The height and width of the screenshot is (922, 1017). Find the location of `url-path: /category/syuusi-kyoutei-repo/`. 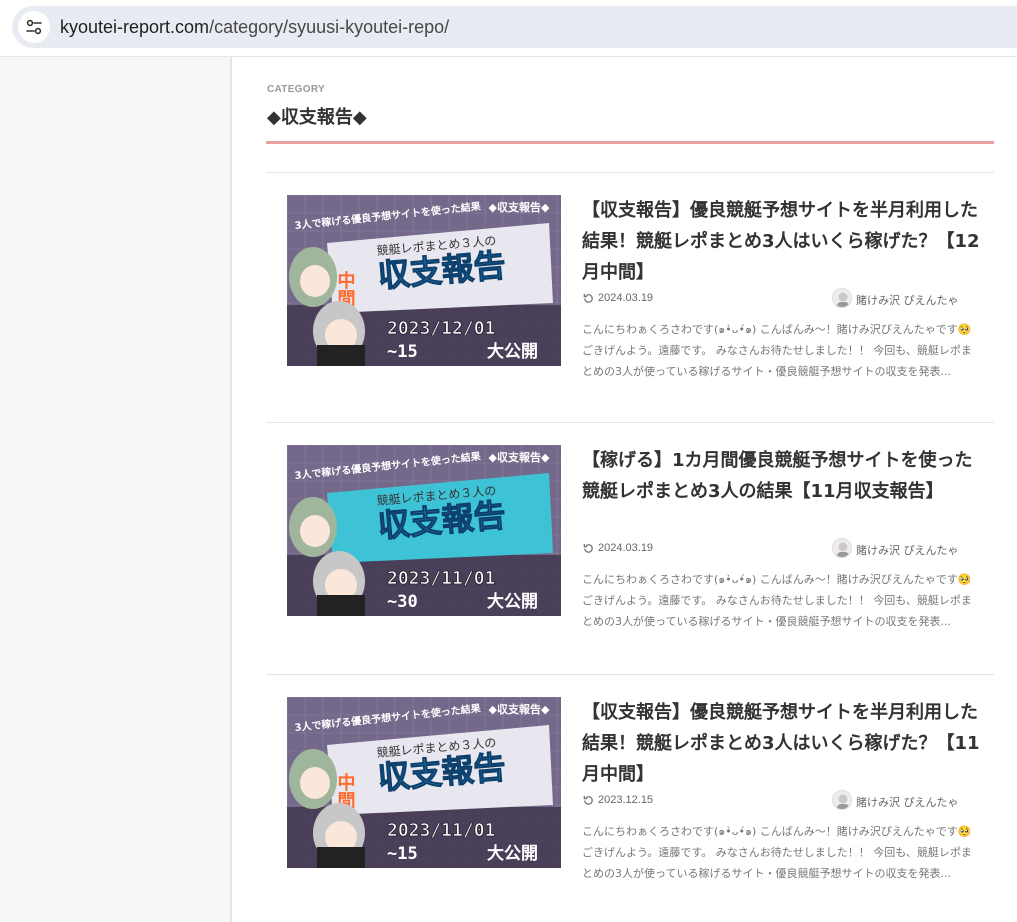

url-path: /category/syuusi-kyoutei-repo/ is located at coordinates (329, 27).